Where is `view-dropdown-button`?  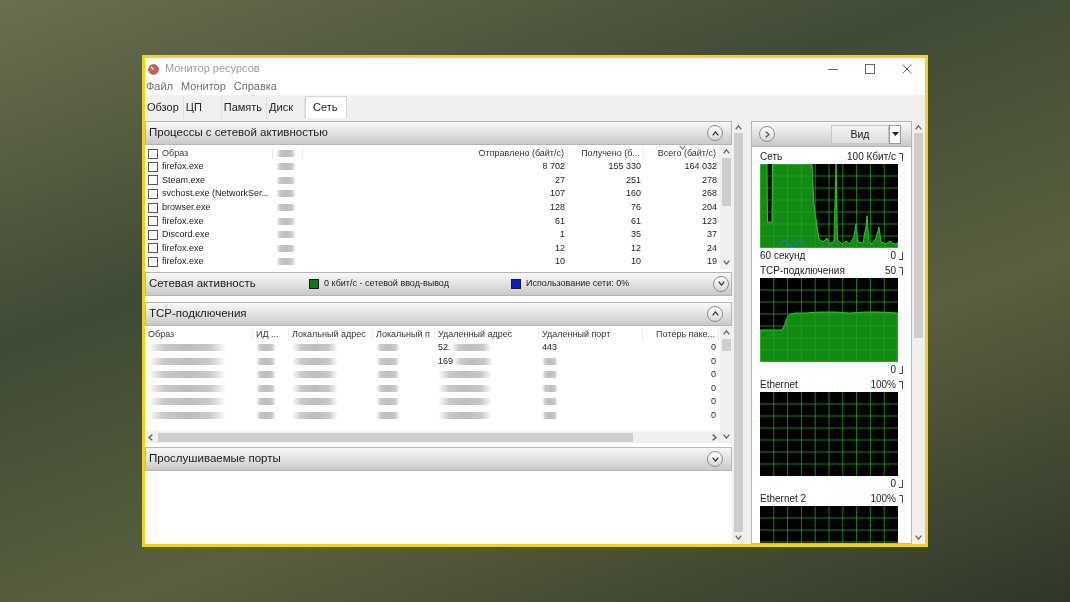 view-dropdown-button is located at coordinates (895, 134).